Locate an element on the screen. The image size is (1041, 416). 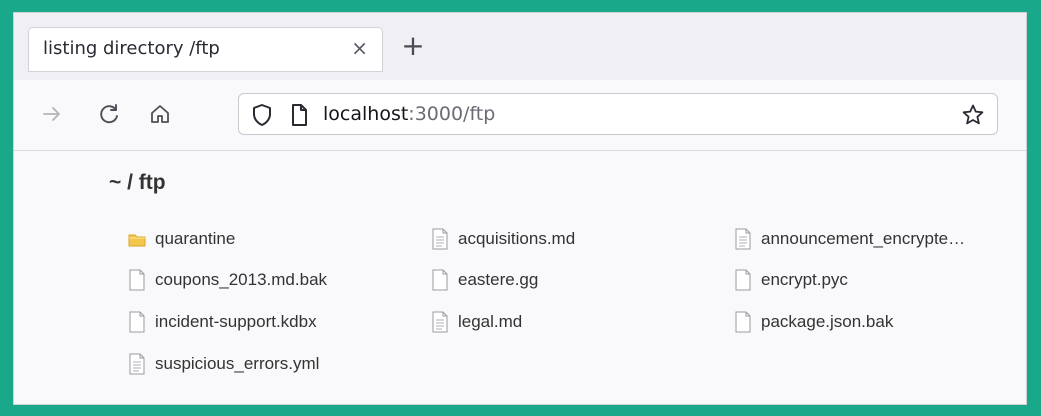
url-text: localhost:3000/ftp is located at coordinates (409, 114).